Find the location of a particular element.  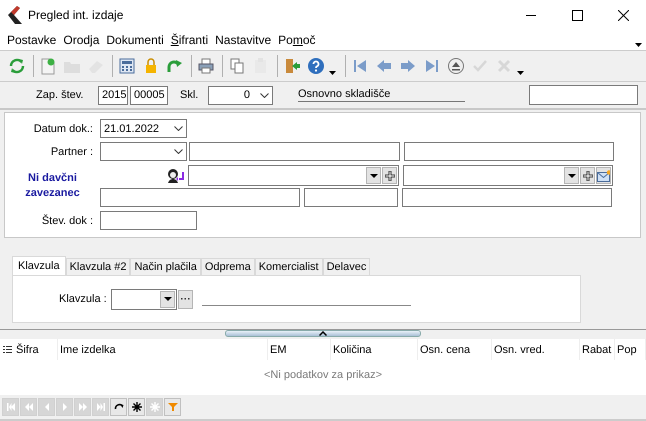

tax-status-label: Ni davčni zavezanec is located at coordinates (52, 186).